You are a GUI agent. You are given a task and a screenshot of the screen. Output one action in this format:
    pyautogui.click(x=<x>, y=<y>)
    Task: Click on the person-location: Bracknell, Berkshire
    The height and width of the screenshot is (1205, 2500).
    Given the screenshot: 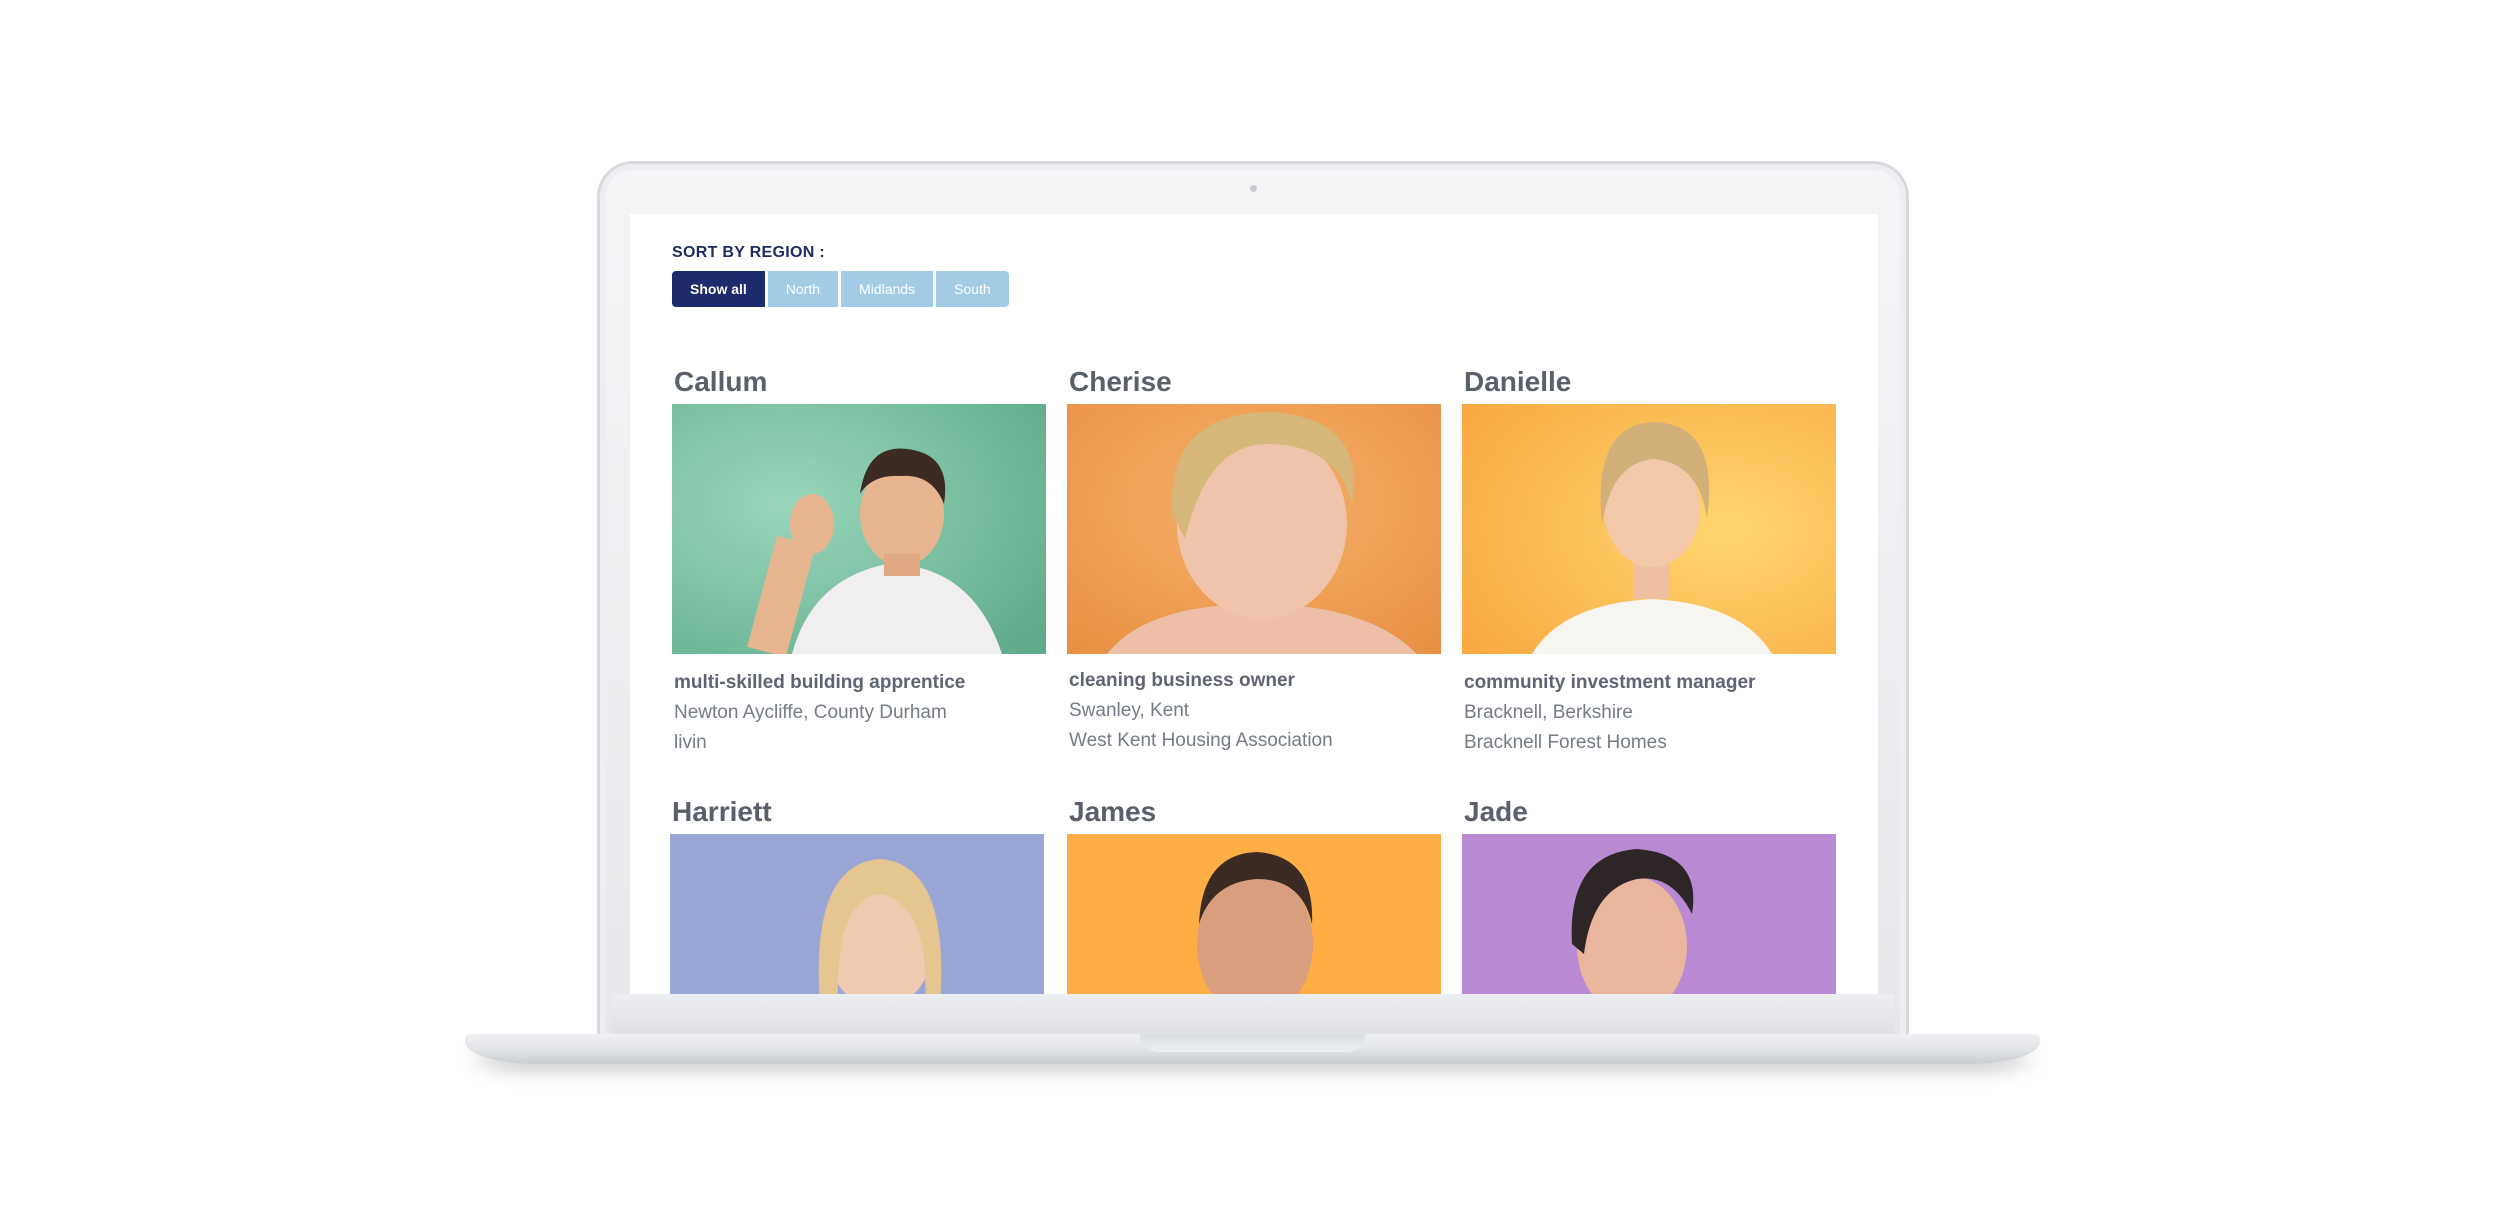 What is the action you would take?
    pyautogui.click(x=1548, y=712)
    